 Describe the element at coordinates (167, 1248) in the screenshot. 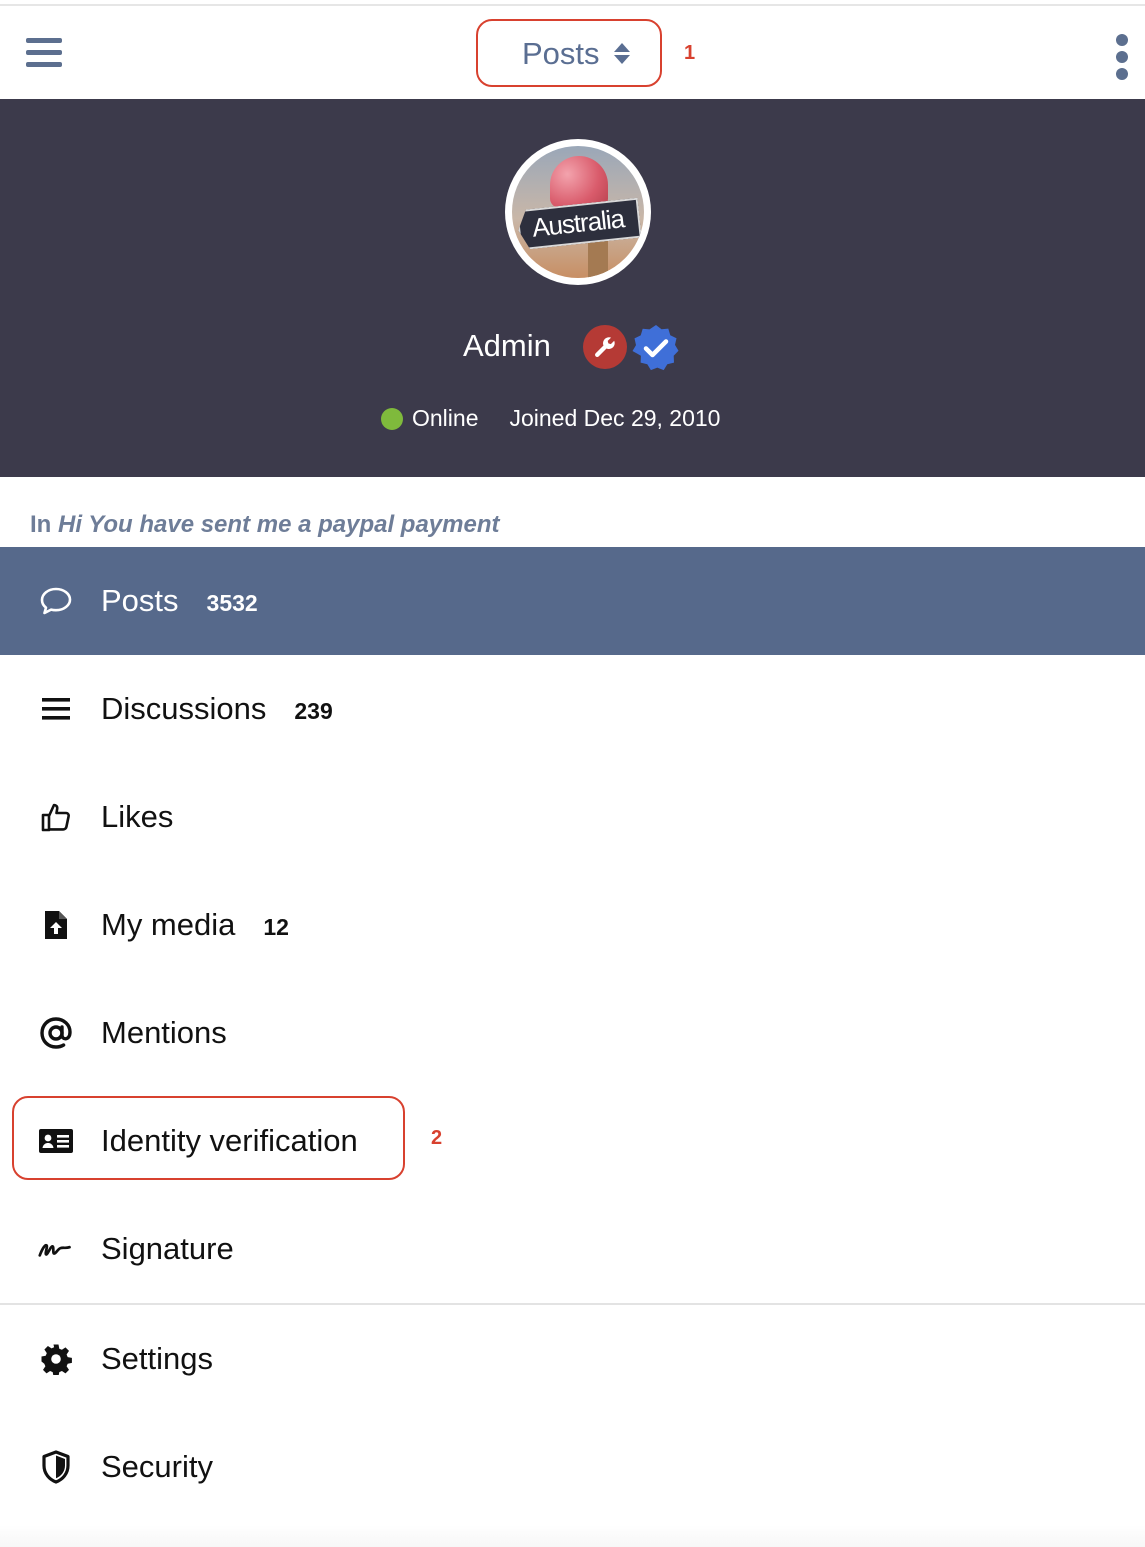

I see `menu-item-label: Signature` at that location.